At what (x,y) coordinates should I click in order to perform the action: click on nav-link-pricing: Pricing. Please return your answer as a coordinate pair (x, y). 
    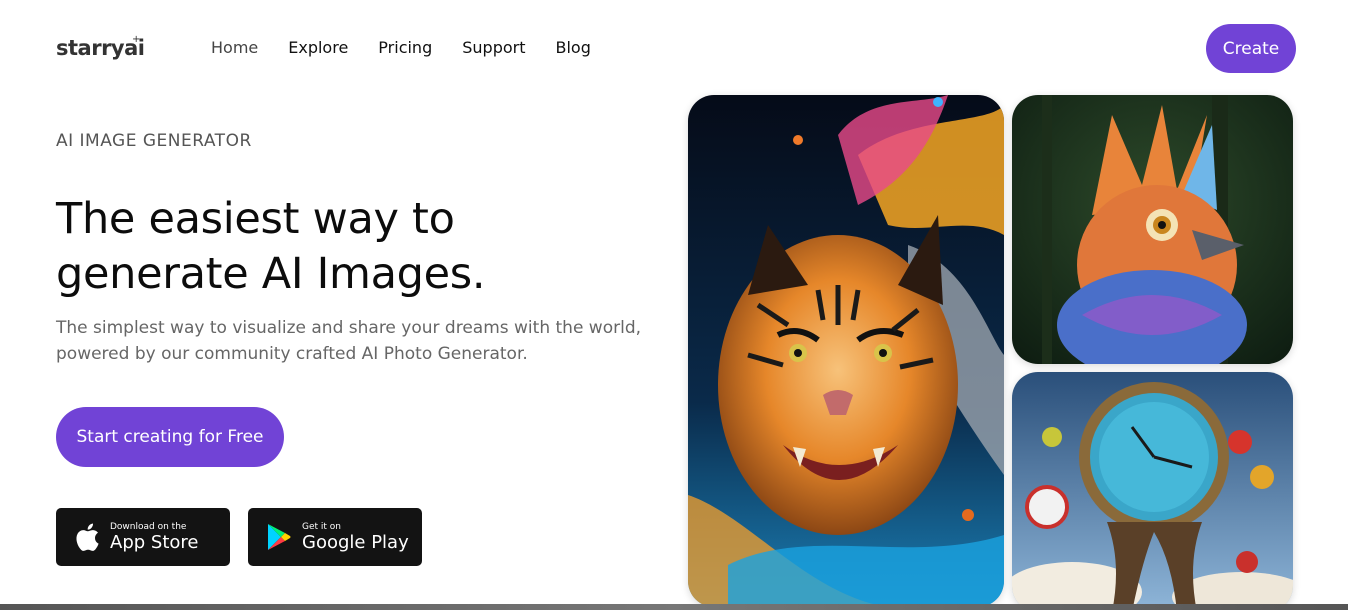
    Looking at the image, I should click on (405, 47).